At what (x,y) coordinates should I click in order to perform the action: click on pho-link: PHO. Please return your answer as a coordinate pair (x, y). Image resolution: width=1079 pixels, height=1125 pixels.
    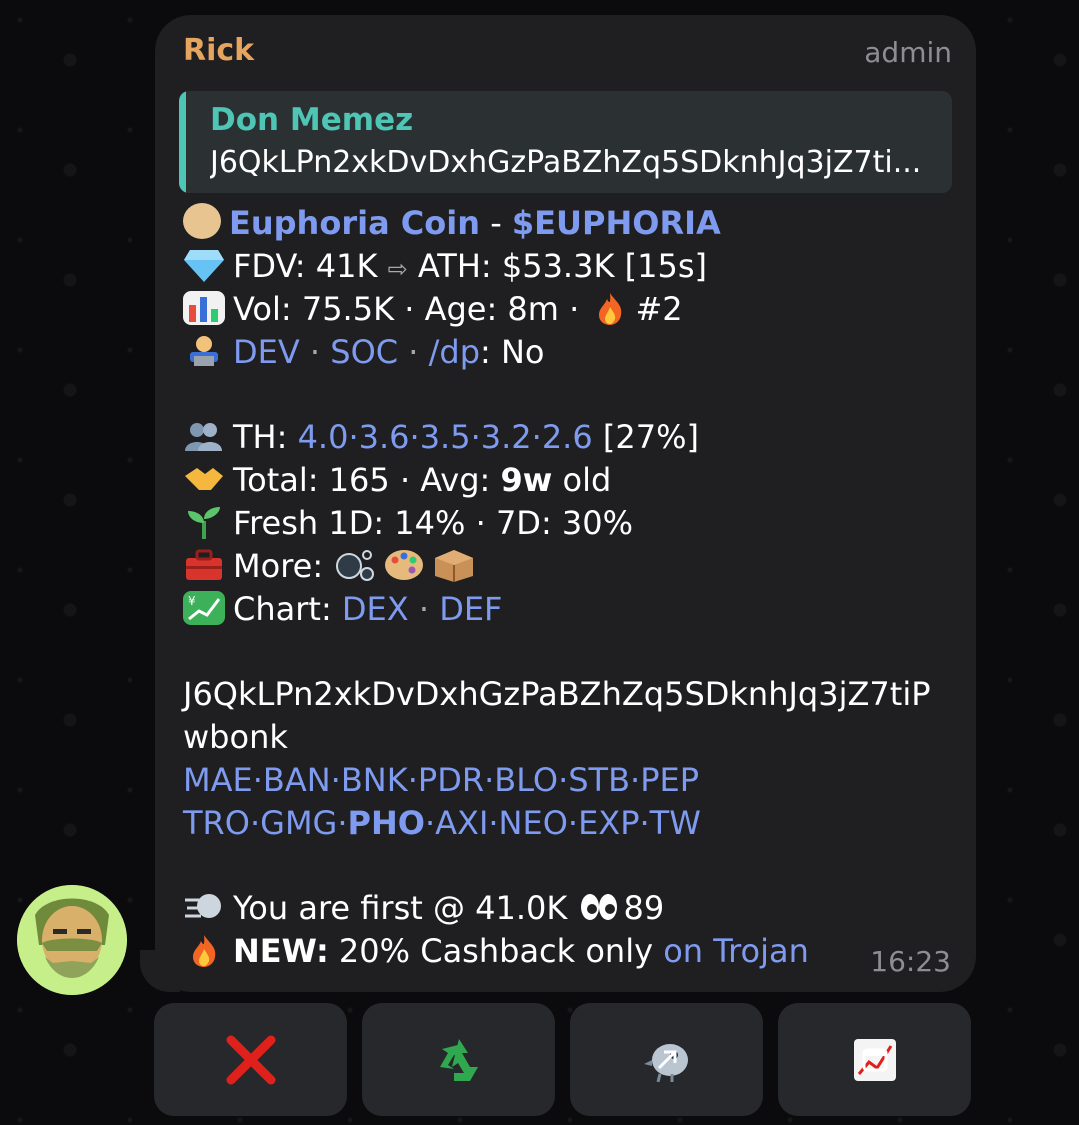
    Looking at the image, I should click on (386, 823).